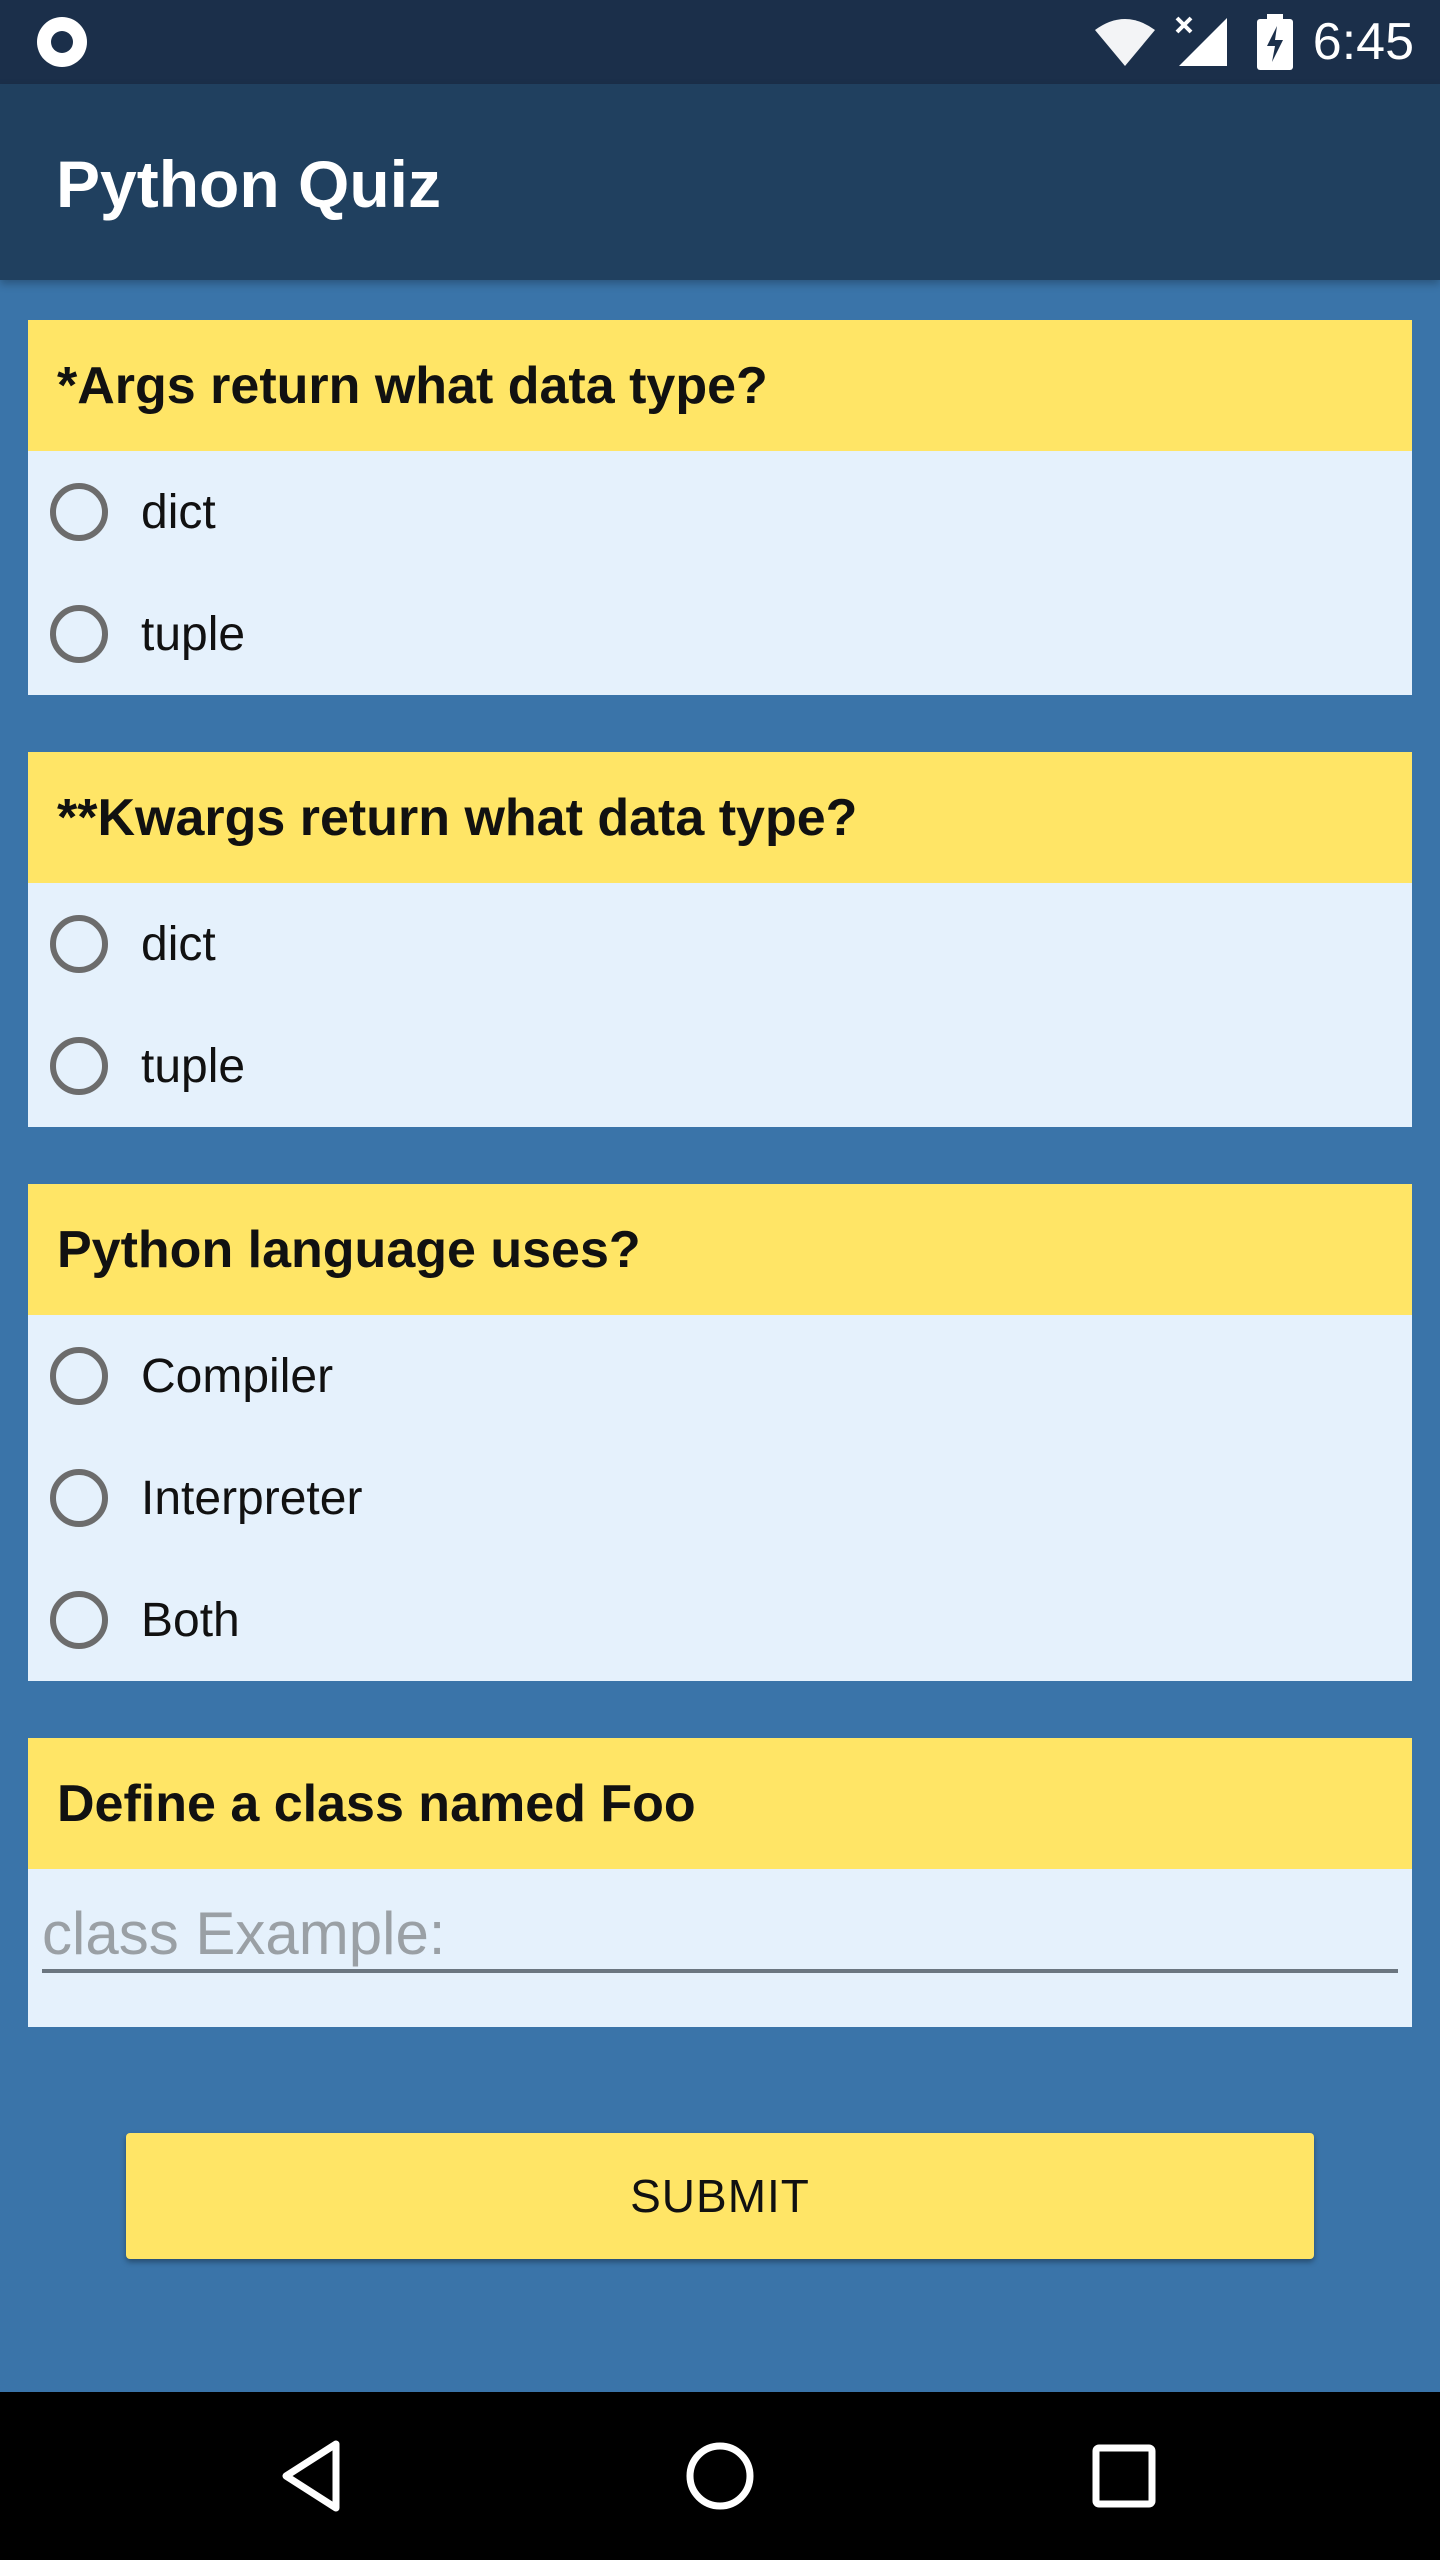 The width and height of the screenshot is (1440, 2560). I want to click on class-answer-input, so click(720, 1935).